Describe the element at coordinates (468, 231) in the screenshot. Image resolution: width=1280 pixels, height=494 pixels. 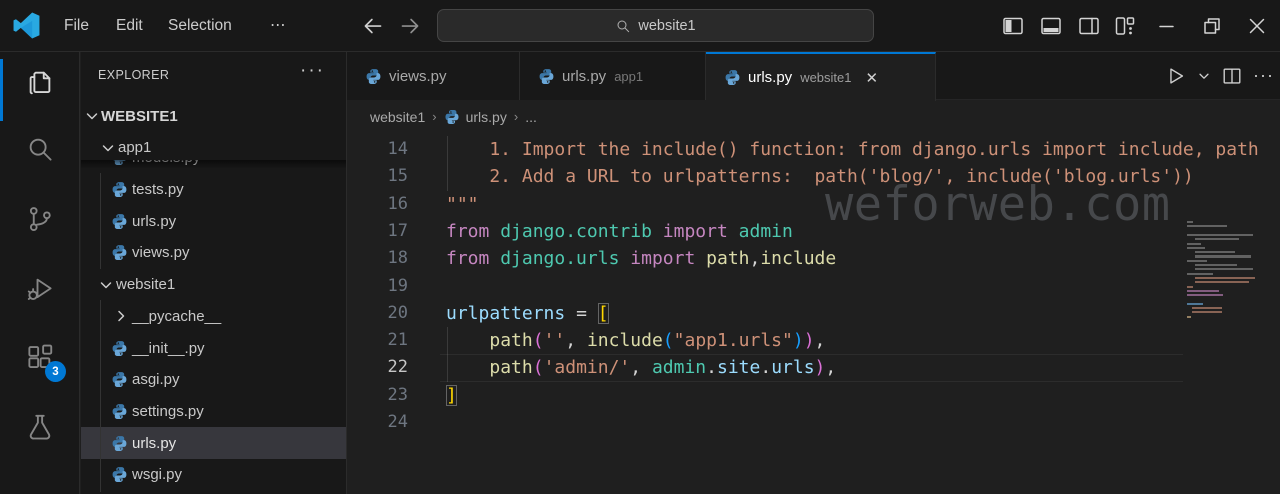
I see `code-token: from` at that location.